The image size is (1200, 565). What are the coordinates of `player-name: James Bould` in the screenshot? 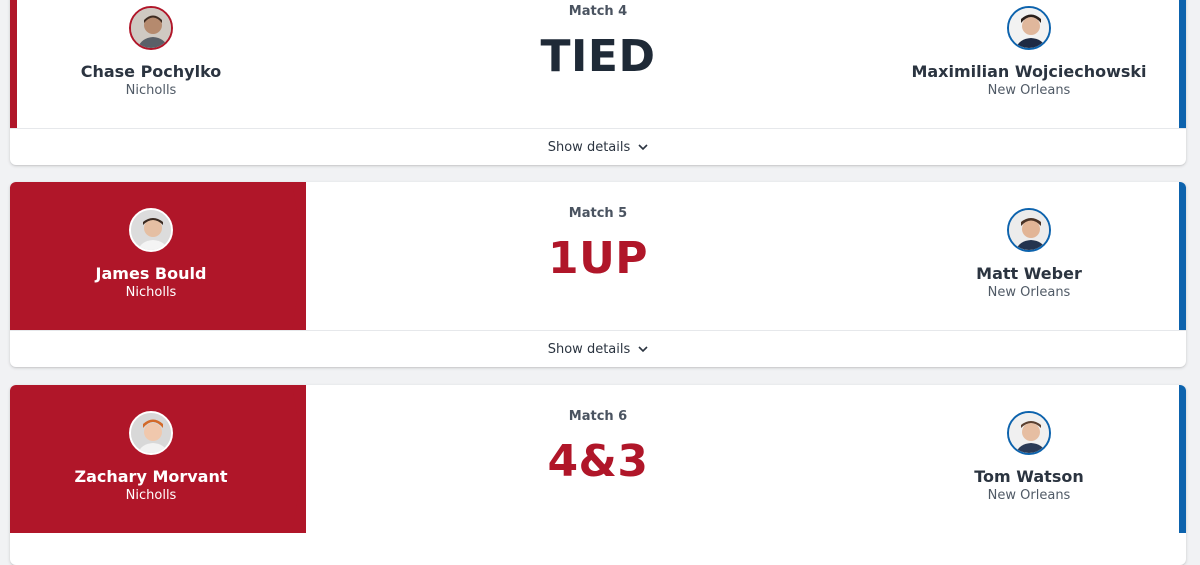 It's located at (151, 273).